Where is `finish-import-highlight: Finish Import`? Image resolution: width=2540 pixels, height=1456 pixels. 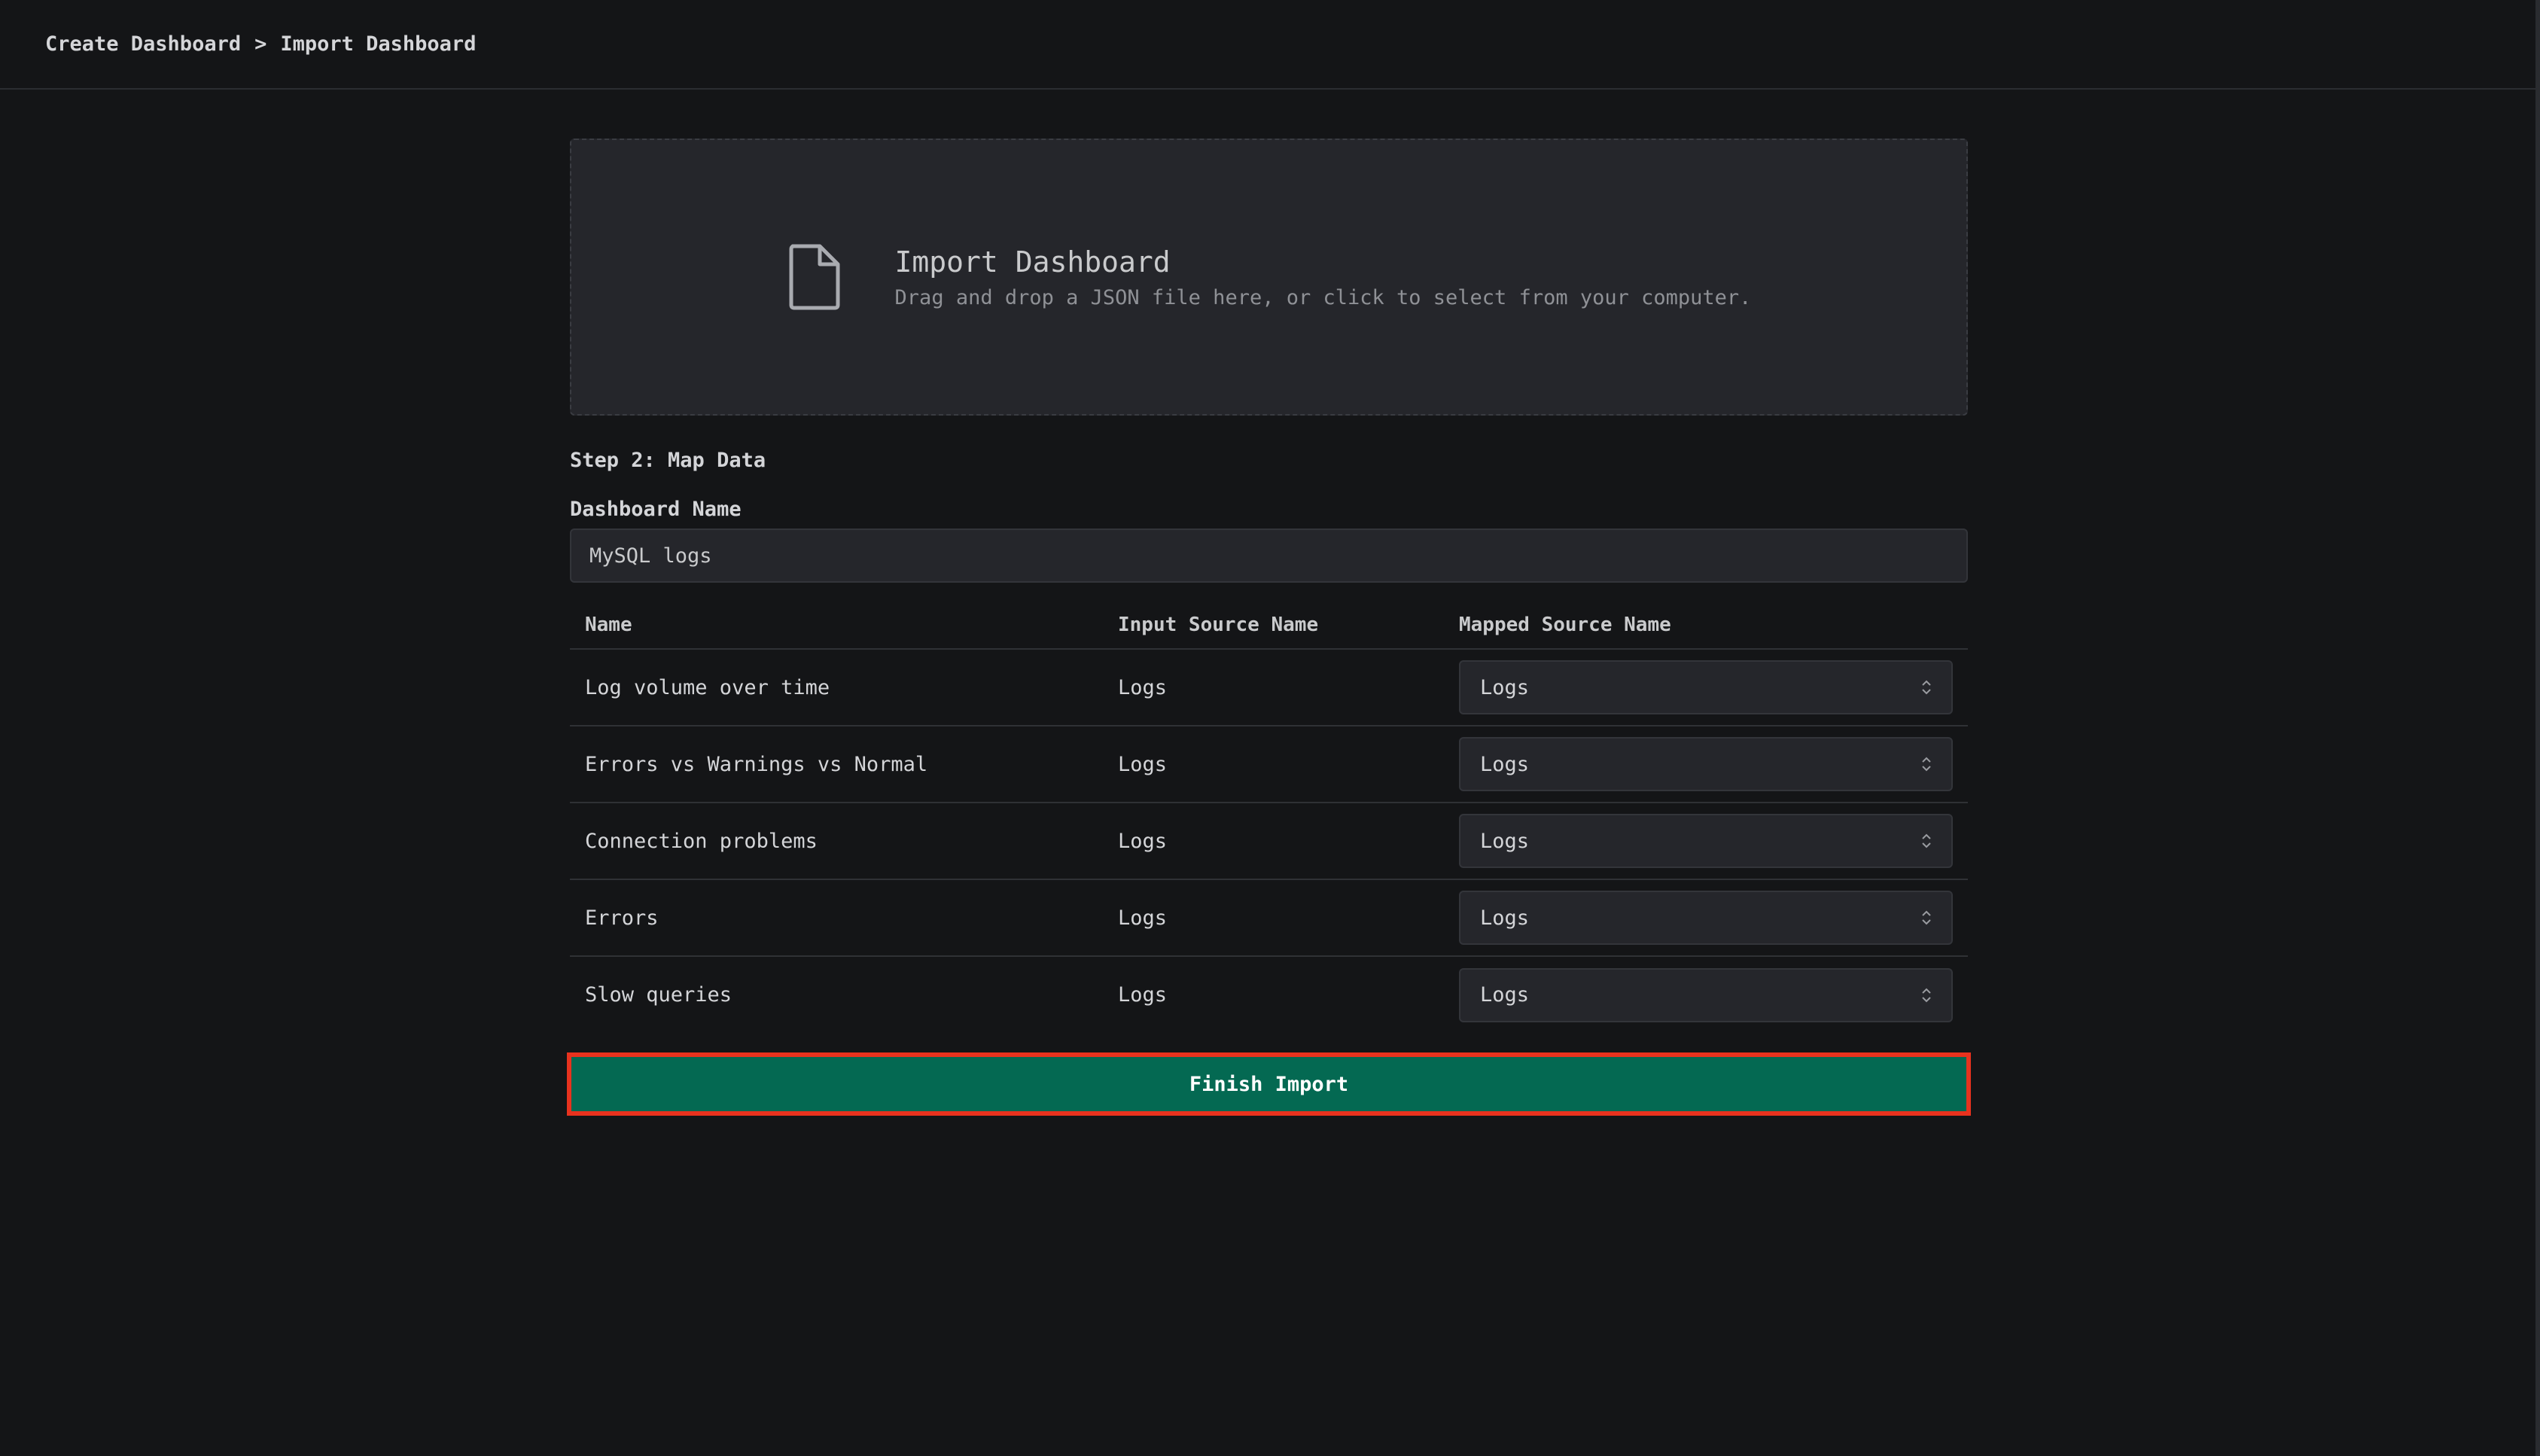 finish-import-highlight: Finish Import is located at coordinates (1269, 1084).